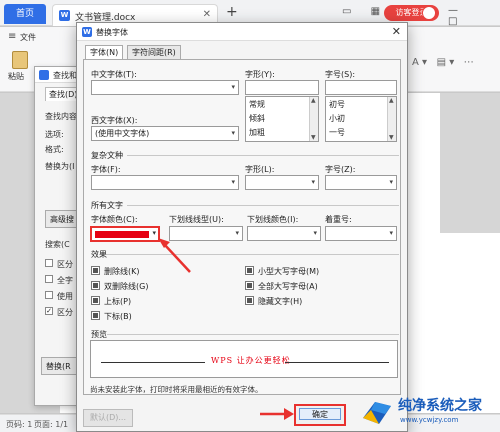 This screenshot has height=432, width=500. Describe the element at coordinates (251, 360) in the screenshot. I see `preview-text: WPS 让办公更轻松` at that location.